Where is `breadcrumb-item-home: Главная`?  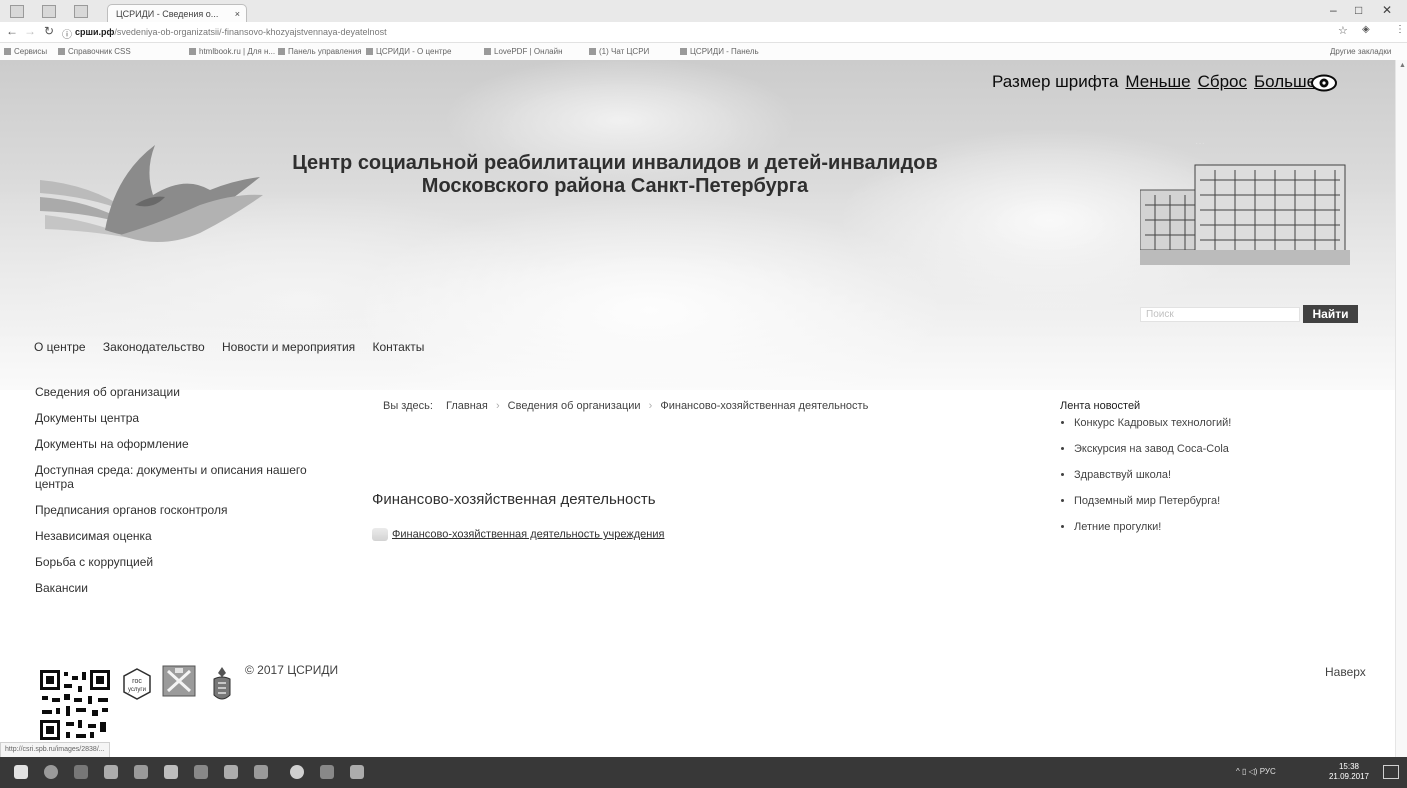 breadcrumb-item-home: Главная is located at coordinates (467, 406).